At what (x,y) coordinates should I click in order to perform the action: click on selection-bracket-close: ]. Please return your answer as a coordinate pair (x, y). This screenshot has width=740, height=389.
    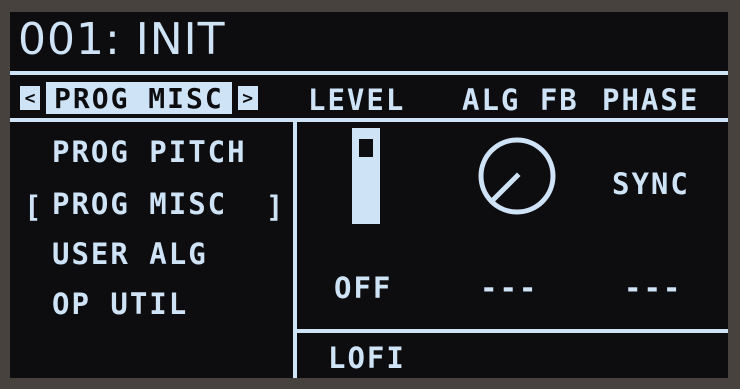
    Looking at the image, I should click on (275, 207).